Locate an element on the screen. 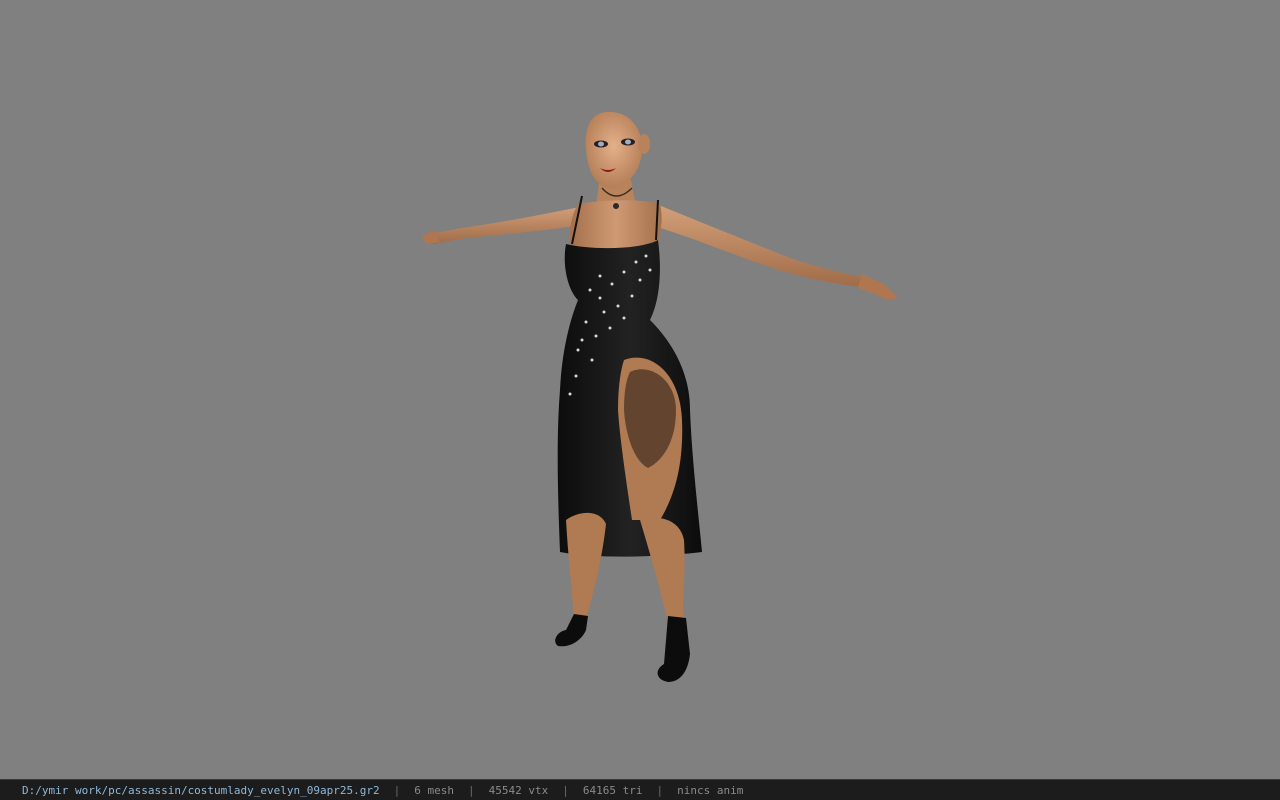 The height and width of the screenshot is (800, 1280). mesh-count: 6 mesh is located at coordinates (434, 790).